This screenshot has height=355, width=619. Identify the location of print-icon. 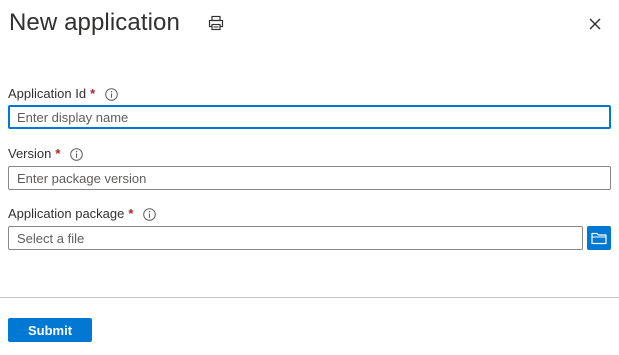
(216, 23).